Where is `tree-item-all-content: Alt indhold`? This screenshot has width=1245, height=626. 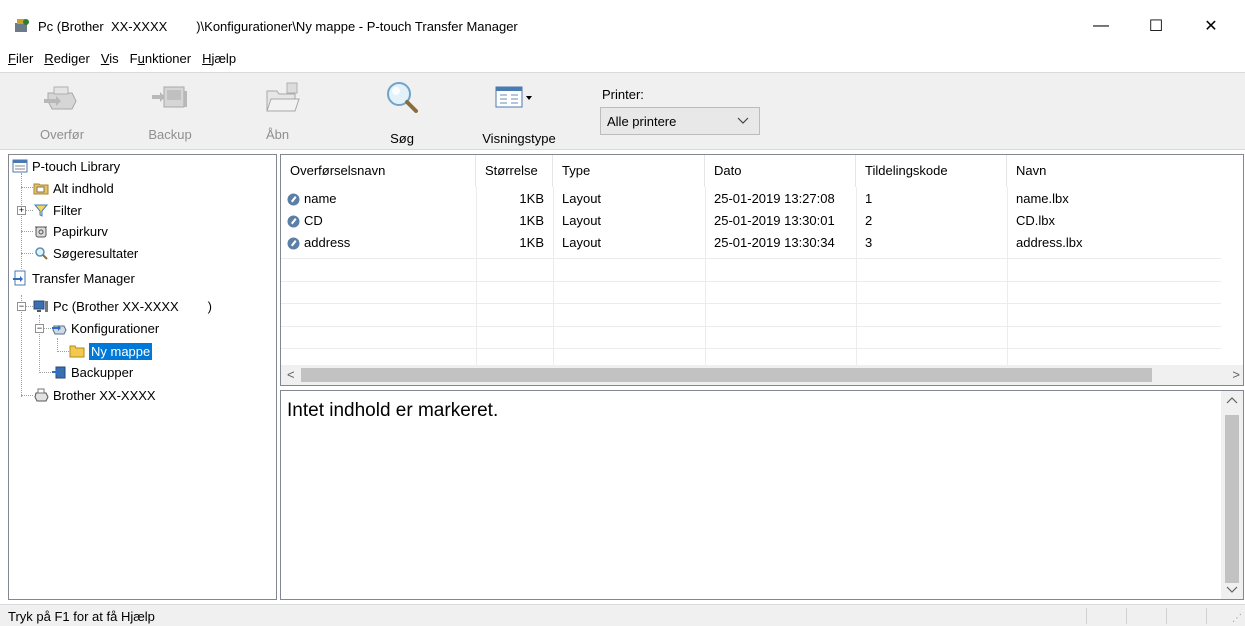 tree-item-all-content: Alt indhold is located at coordinates (73, 188).